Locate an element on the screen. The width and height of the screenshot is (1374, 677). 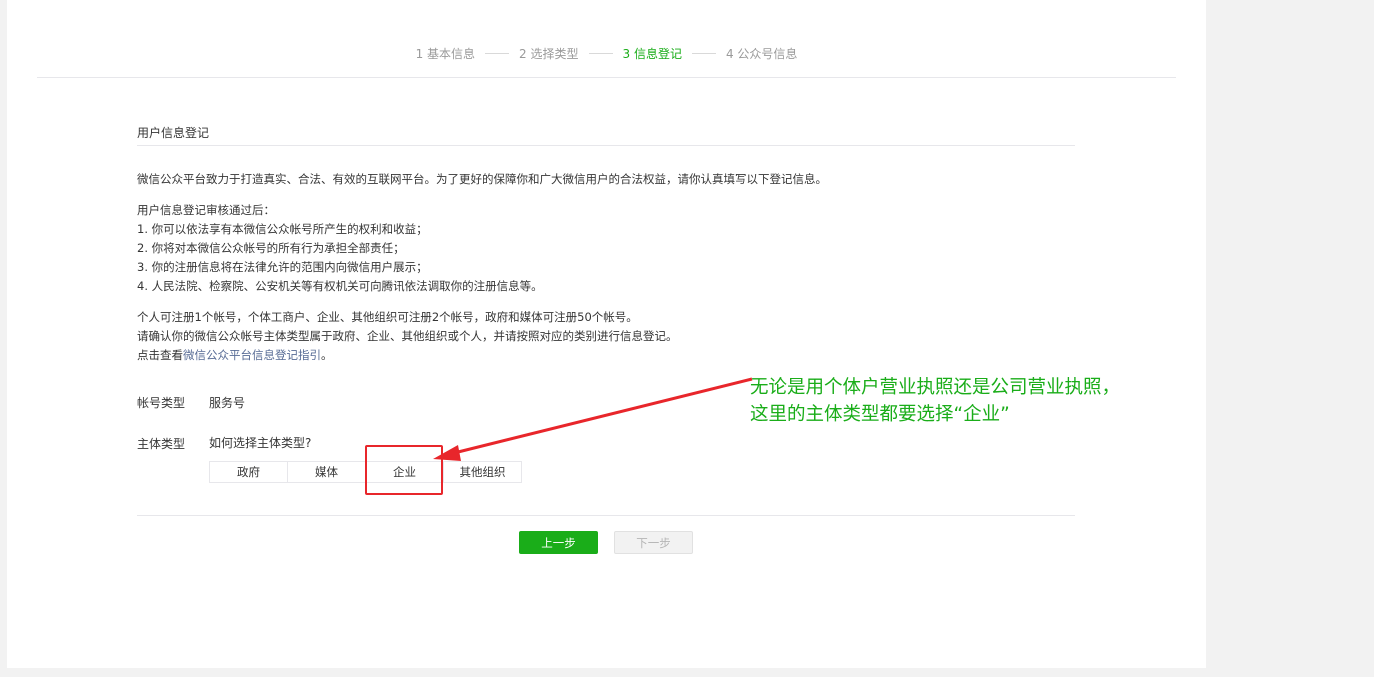
annotation-line: 这里的主体类型都要选择“企业” is located at coordinates (880, 414).